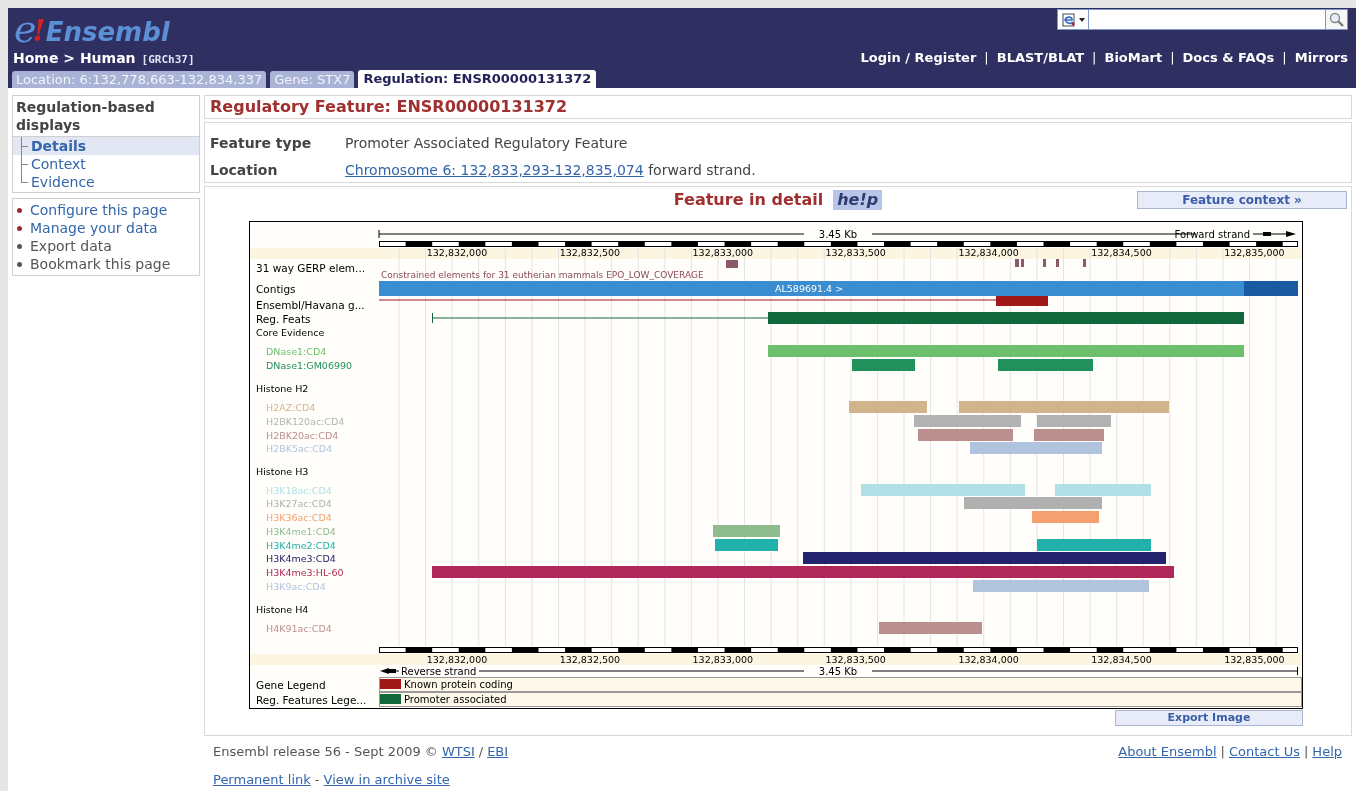 This screenshot has width=1356, height=791. What do you see at coordinates (244, 170) in the screenshot?
I see `field-label: Location` at bounding box center [244, 170].